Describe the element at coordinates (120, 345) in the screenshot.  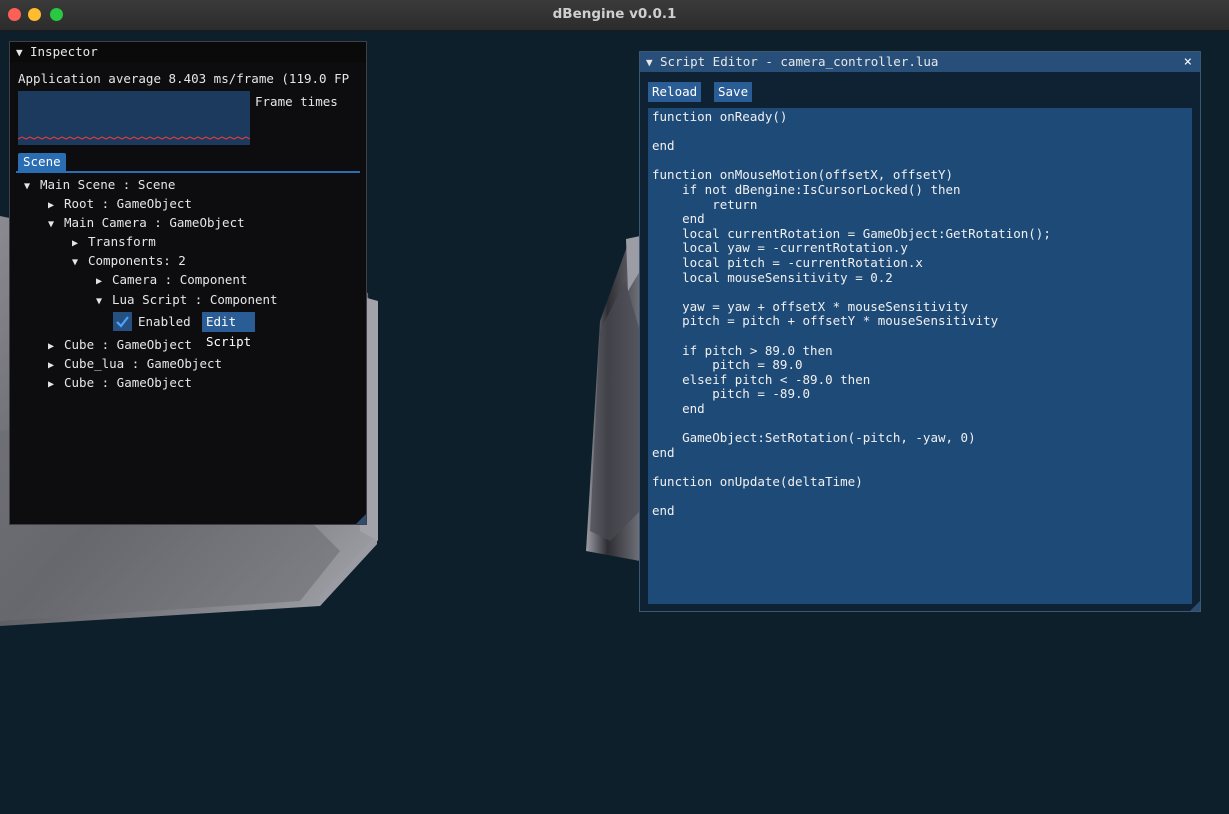
I see `tree-node-cube: ▶ Cube : GameObject` at that location.